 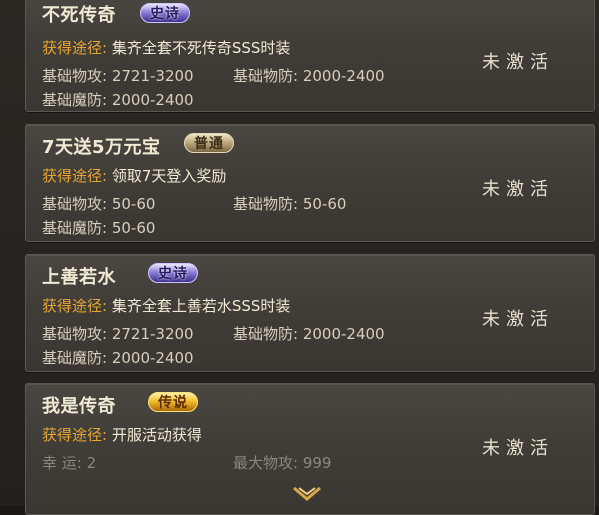 What do you see at coordinates (156, 435) in the screenshot?
I see `source-value: 开服活动获得` at bounding box center [156, 435].